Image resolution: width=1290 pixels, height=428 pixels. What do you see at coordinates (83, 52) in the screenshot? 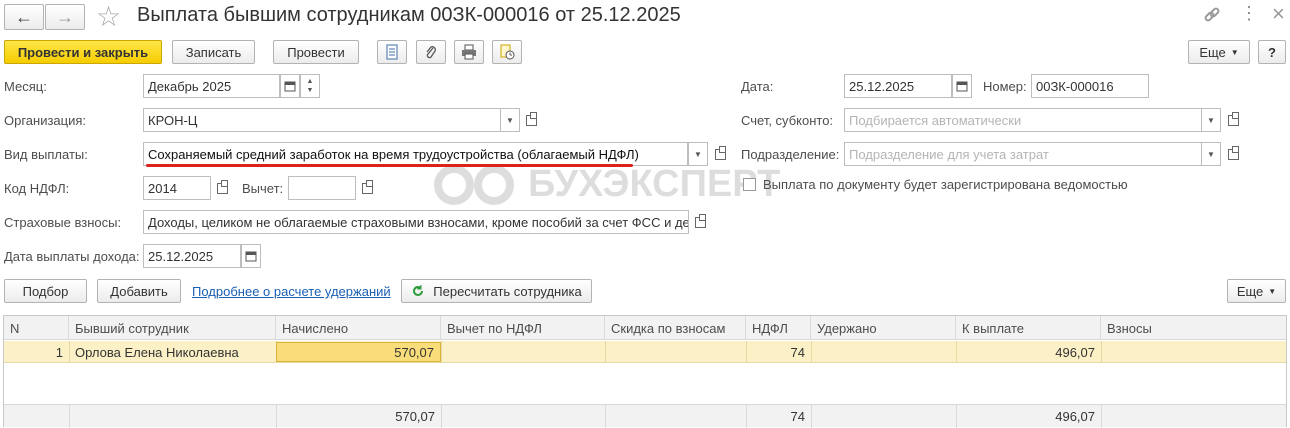
I see `post-and-close-button: Провести и закрыть` at bounding box center [83, 52].